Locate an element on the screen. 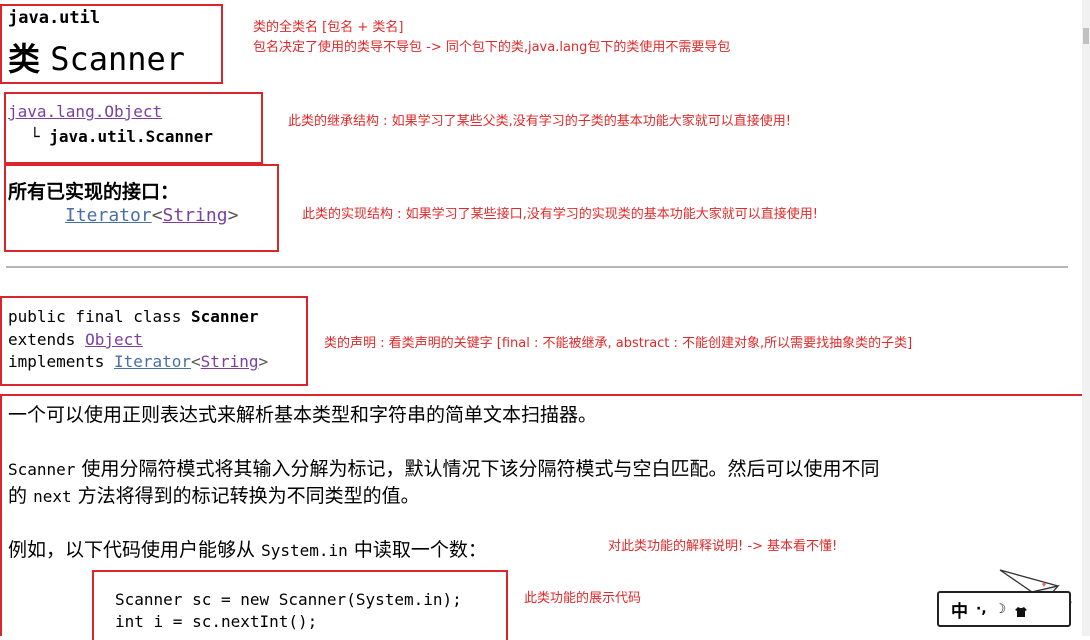  class-prefix: 类 is located at coordinates (24, 59).